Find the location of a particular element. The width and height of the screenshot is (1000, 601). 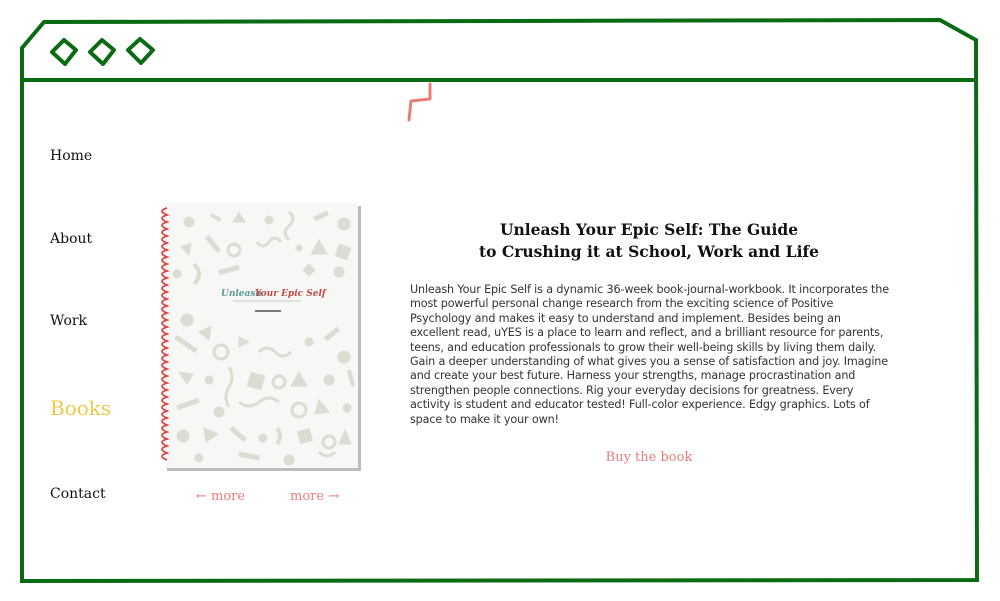

nav-item-contact: Contact is located at coordinates (78, 494).